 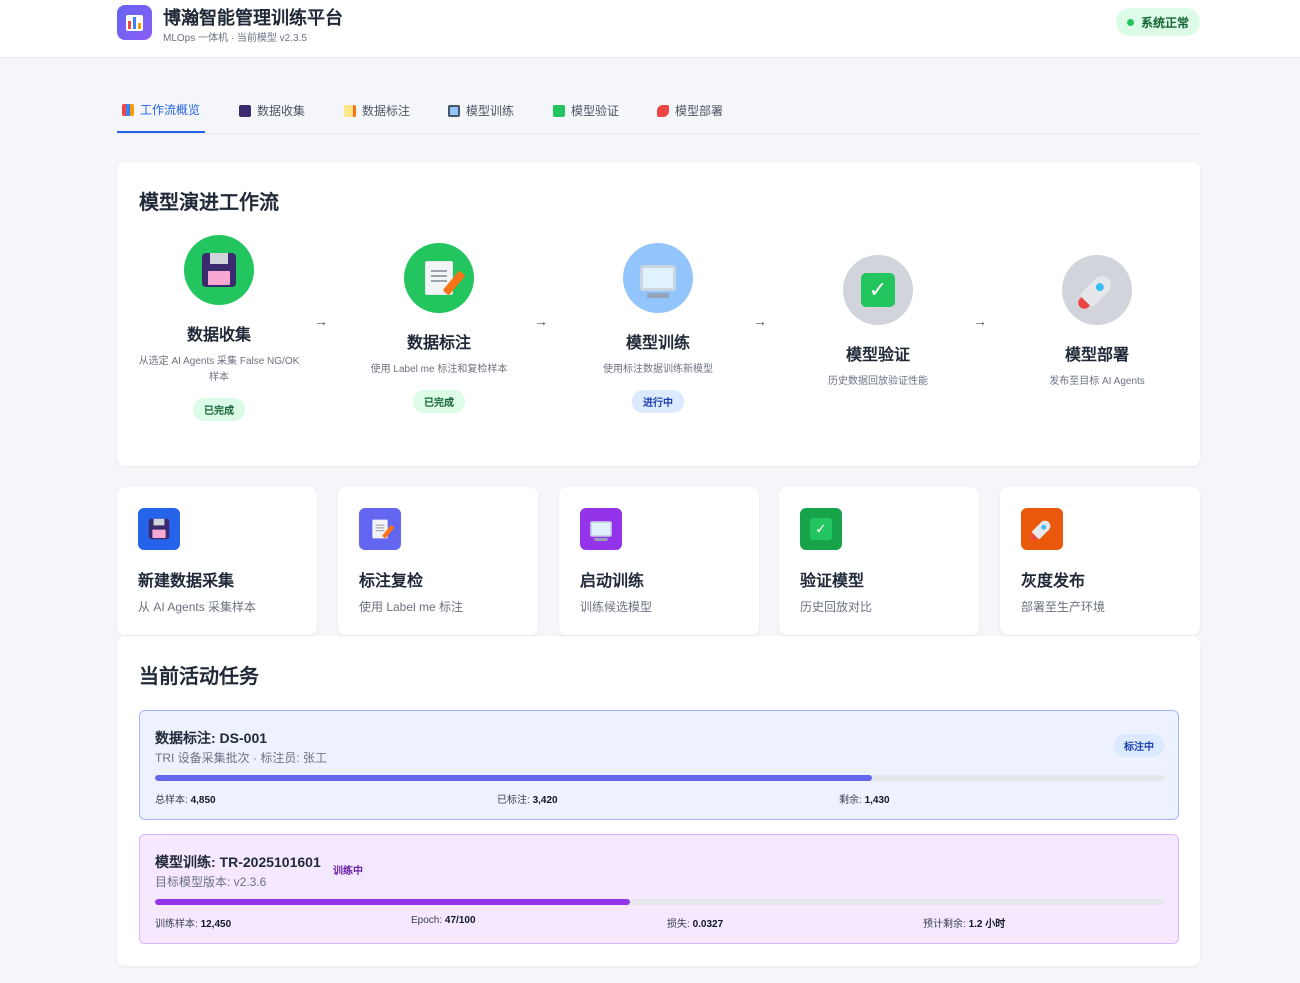 I want to click on step-status-badge: 进行中, so click(x=658, y=401).